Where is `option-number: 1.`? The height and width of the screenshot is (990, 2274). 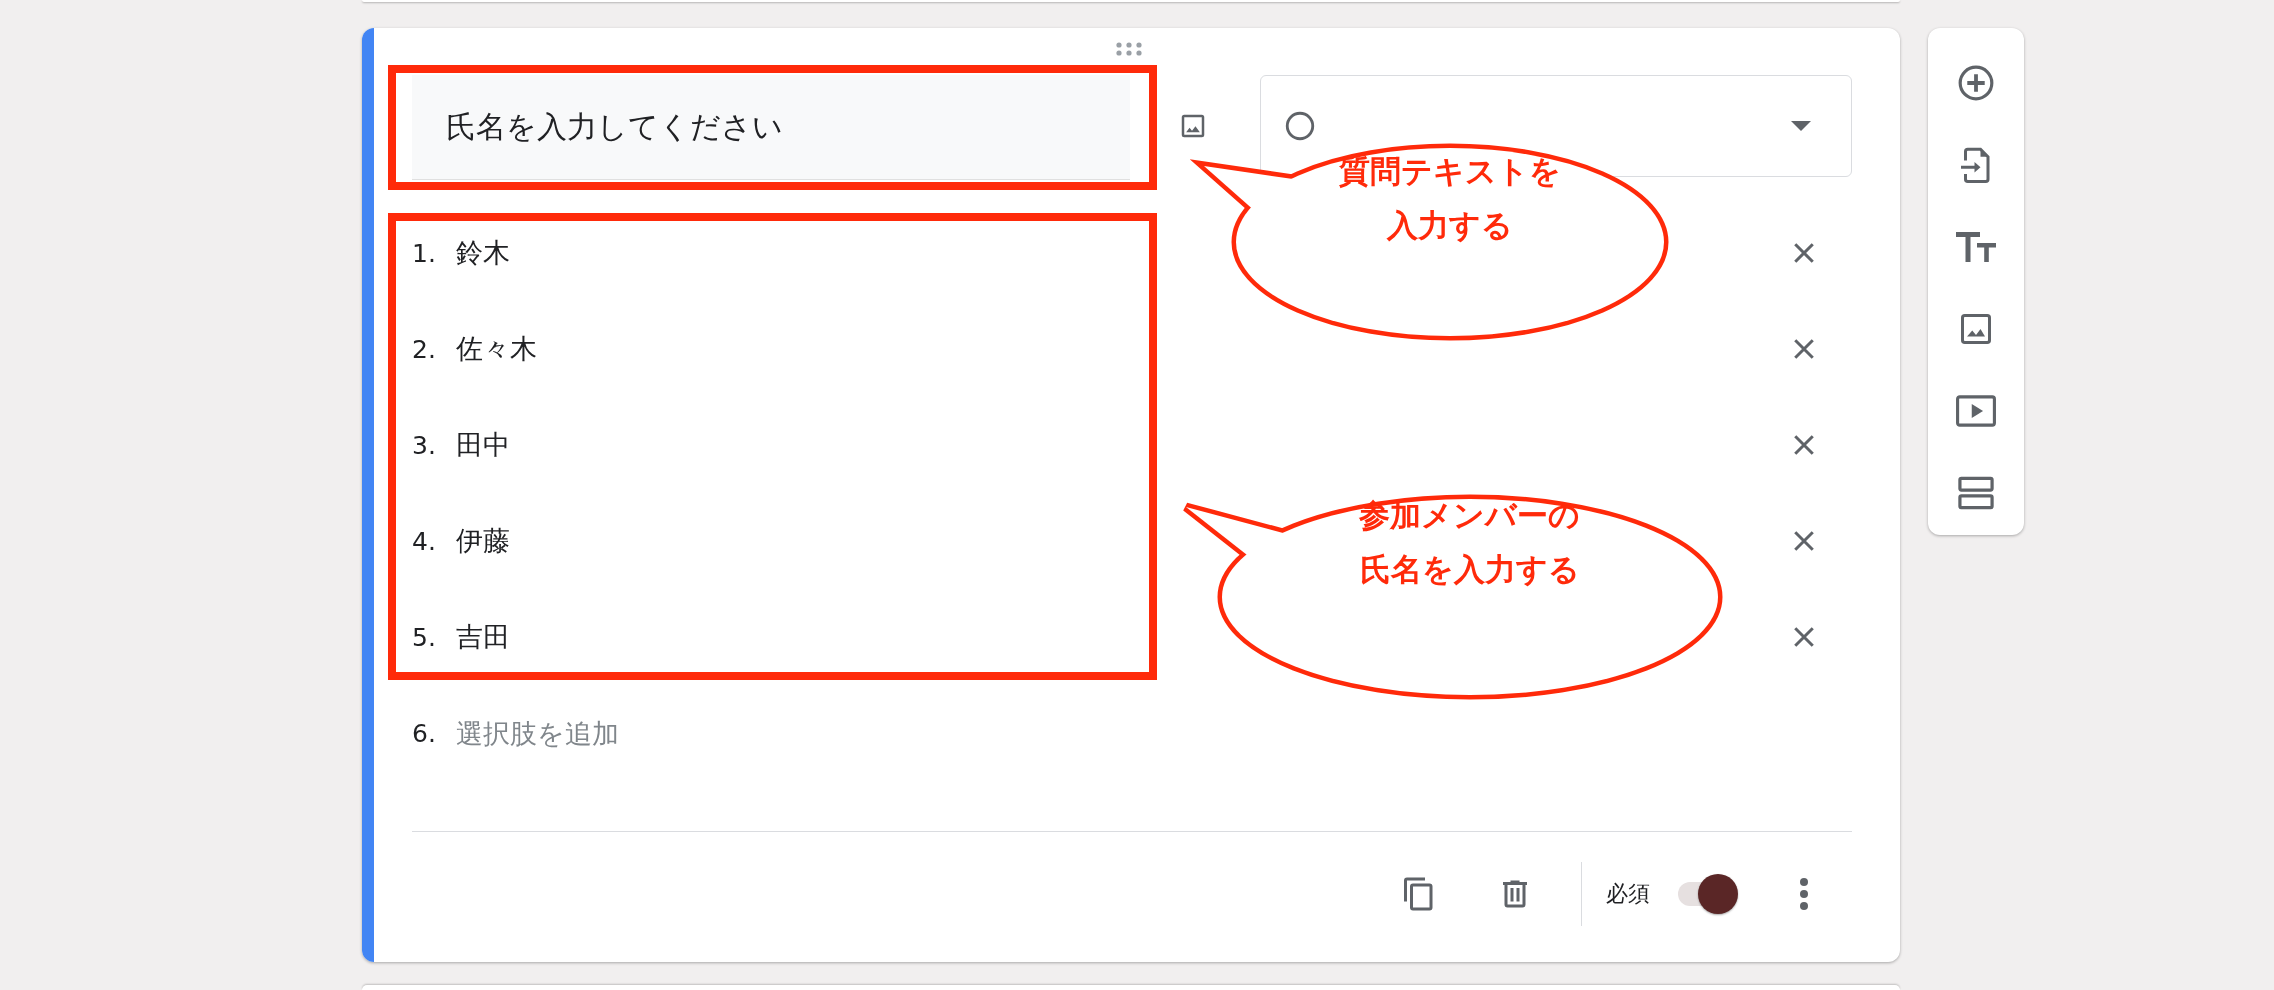
option-number: 1. is located at coordinates (424, 253).